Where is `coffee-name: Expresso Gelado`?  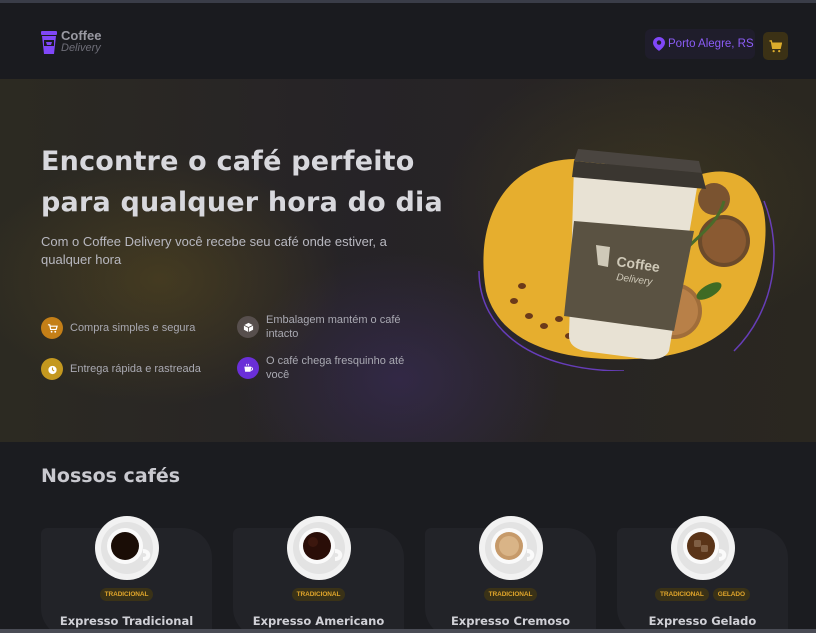
coffee-name: Expresso Gelado is located at coordinates (702, 621).